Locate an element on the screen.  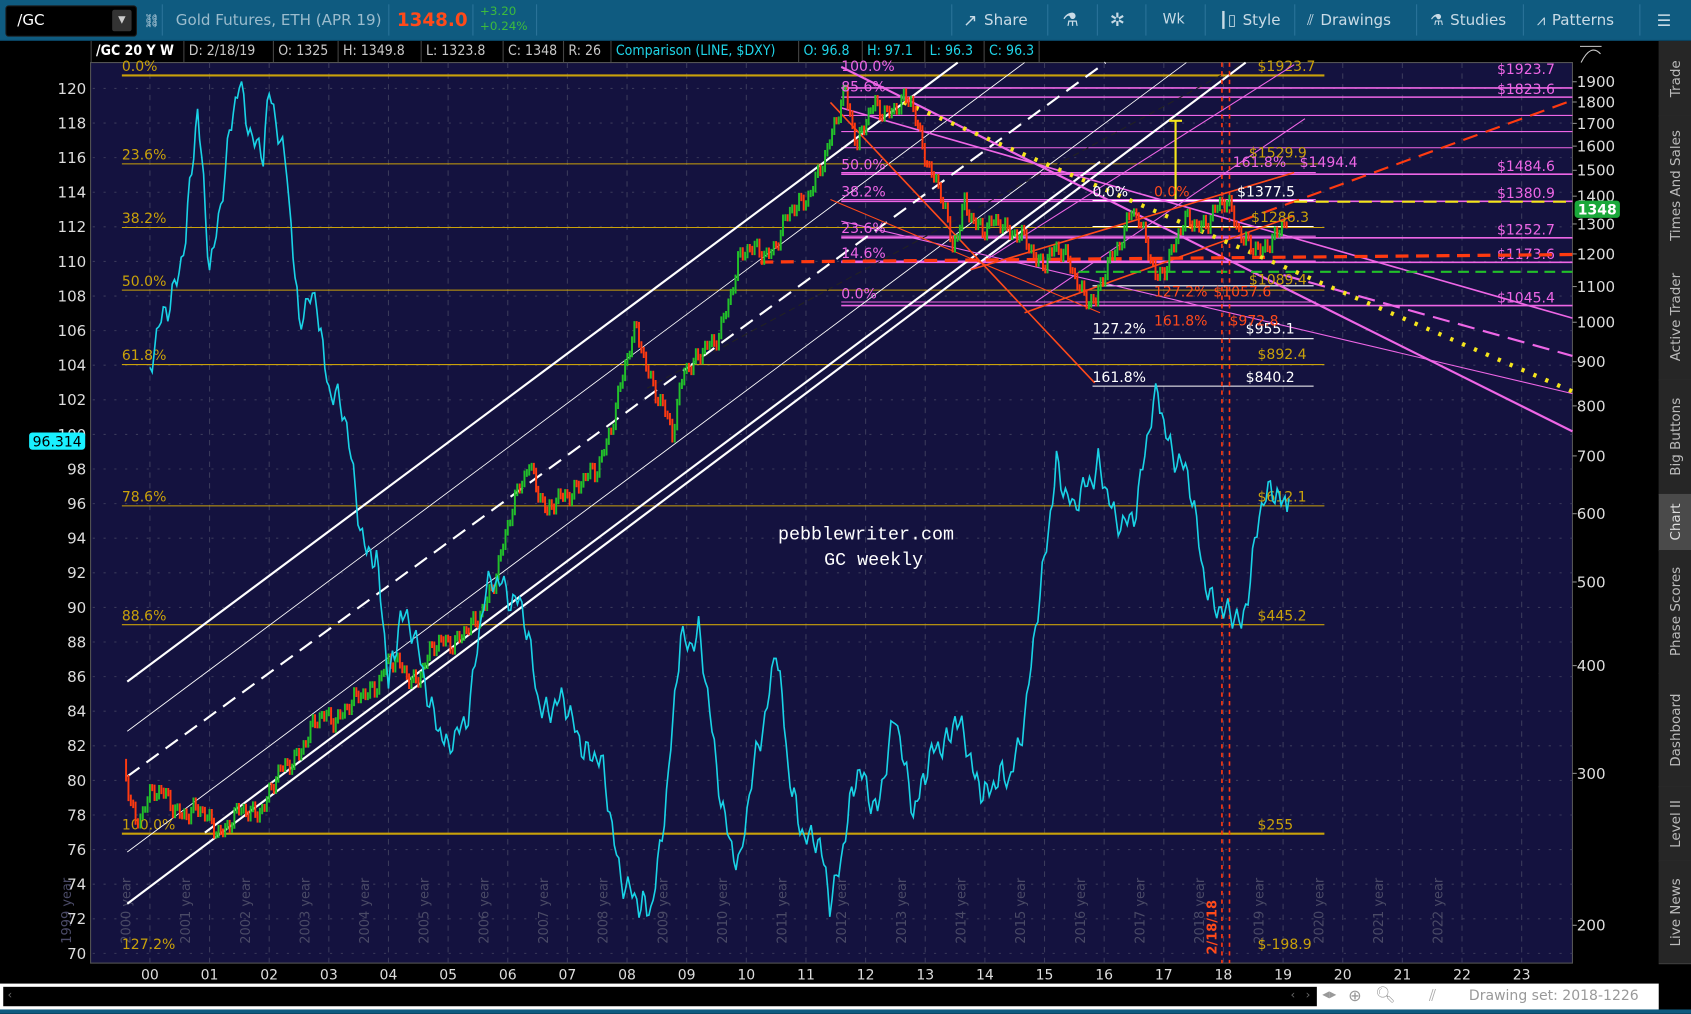
sidebar-tab-label: Times And Sales is located at coordinates (1674, 185).